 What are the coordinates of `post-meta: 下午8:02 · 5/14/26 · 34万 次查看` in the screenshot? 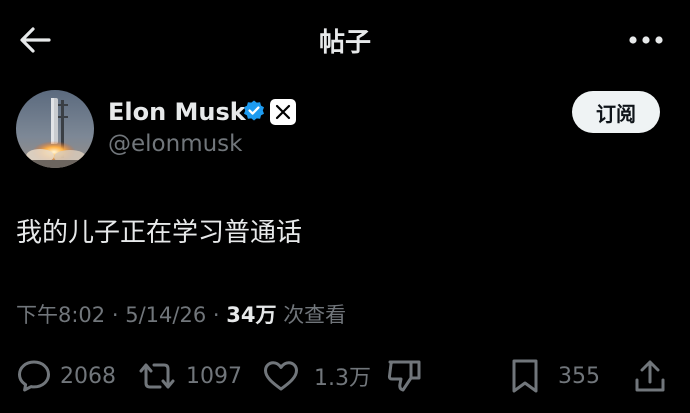 It's located at (181, 314).